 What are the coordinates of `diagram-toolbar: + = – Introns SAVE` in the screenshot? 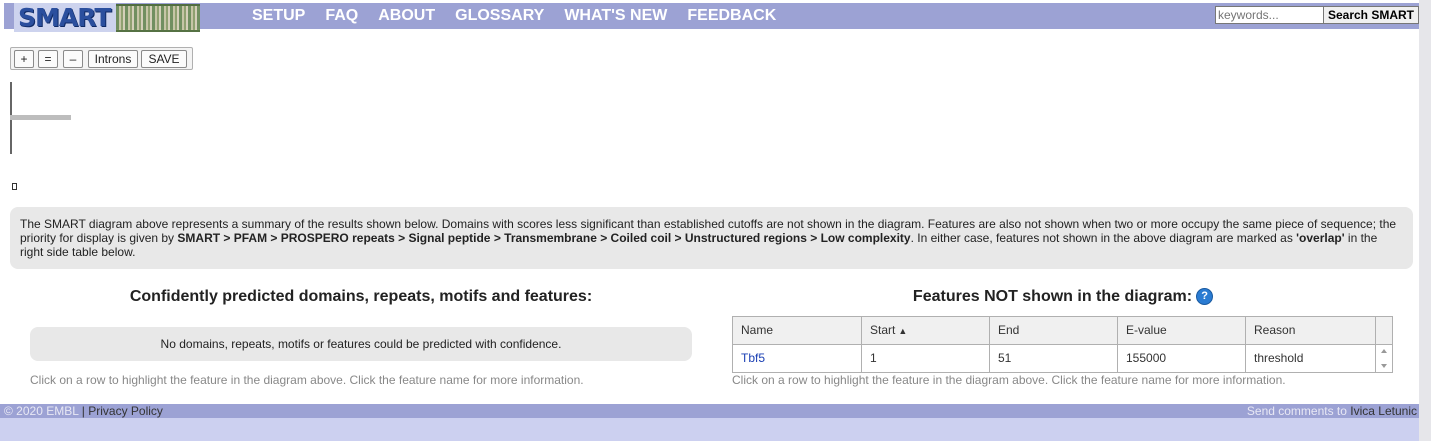 It's located at (101, 58).